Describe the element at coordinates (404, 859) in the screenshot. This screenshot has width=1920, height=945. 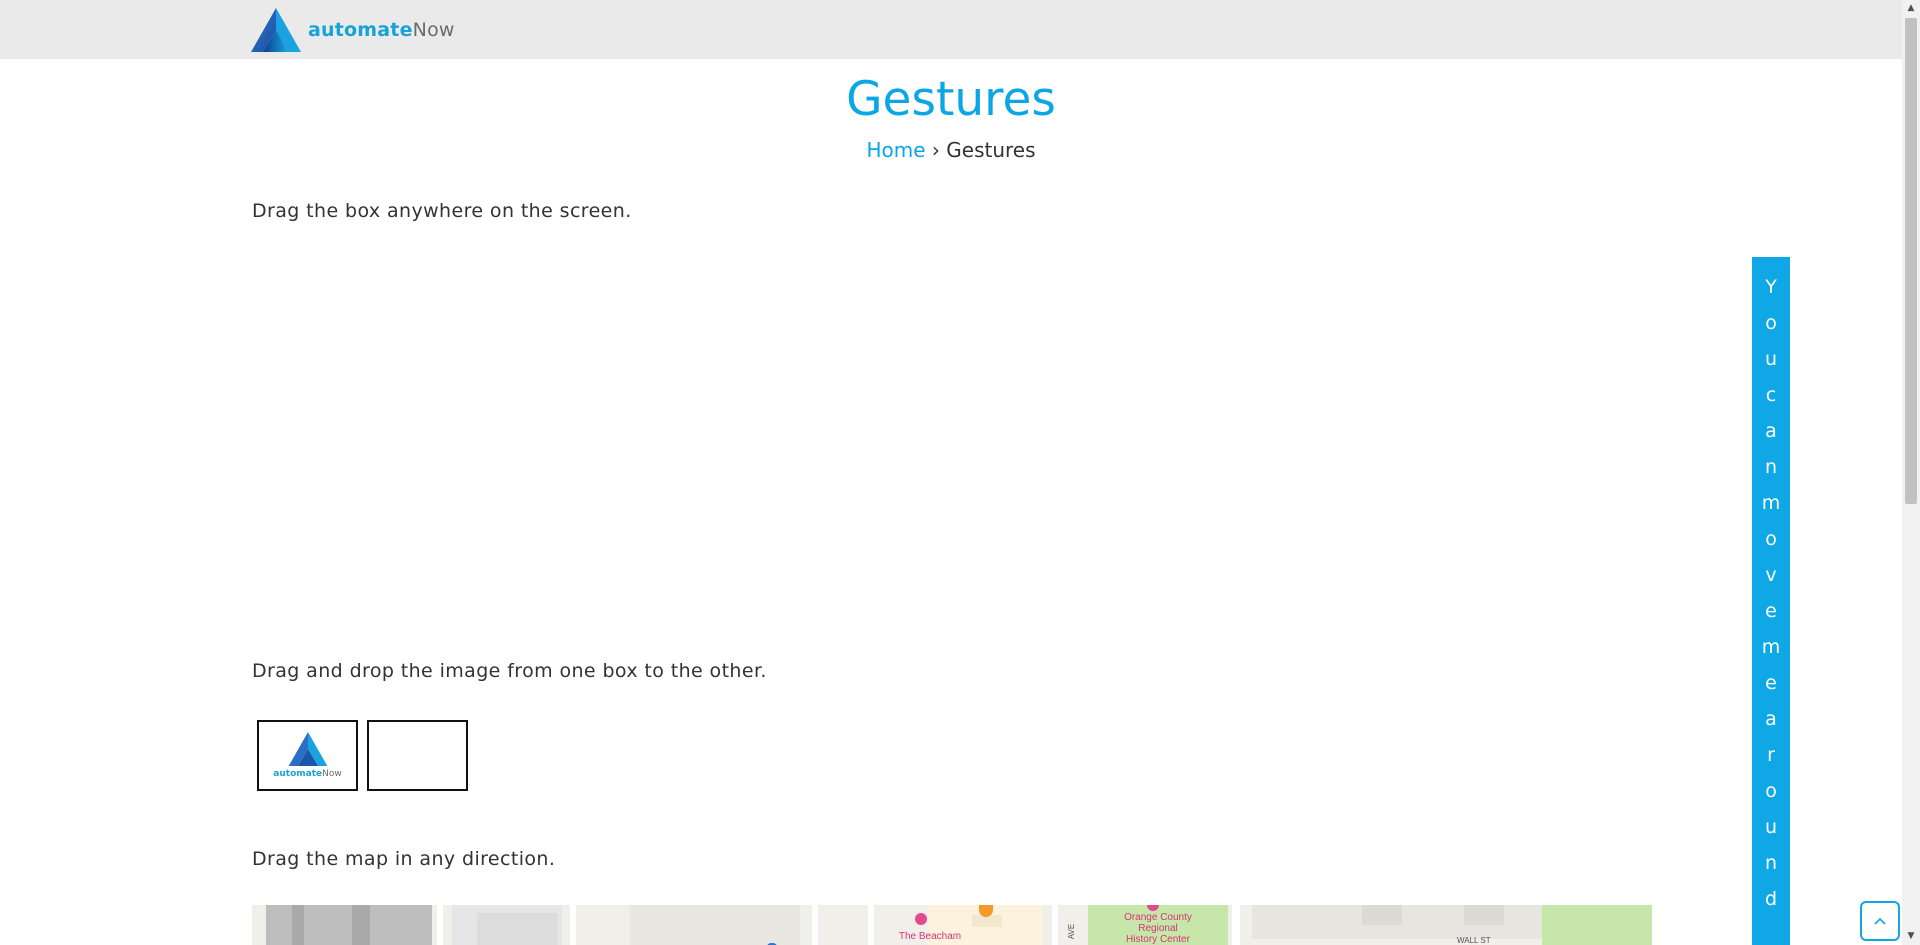
I see `drag-map-instruction: Drag the map in any direction.` at that location.